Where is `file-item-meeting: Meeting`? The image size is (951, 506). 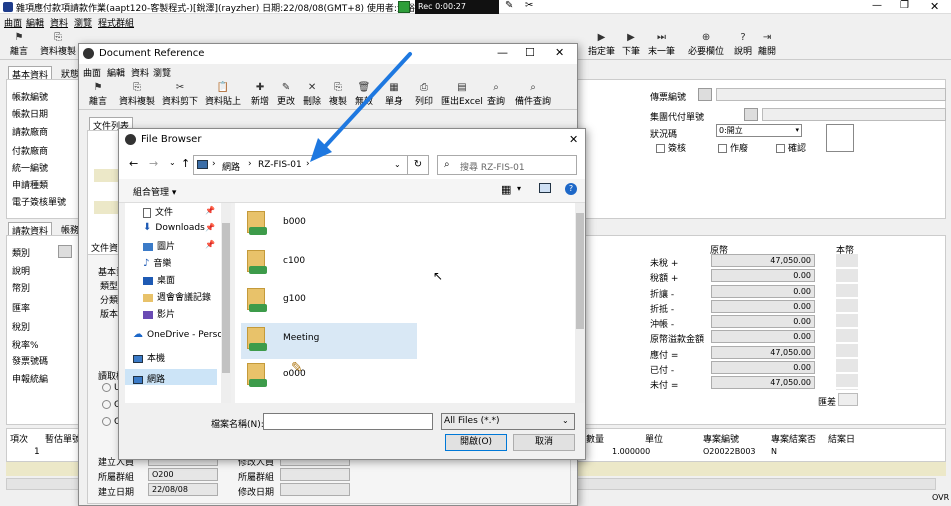
file-item-meeting: Meeting is located at coordinates (329, 341).